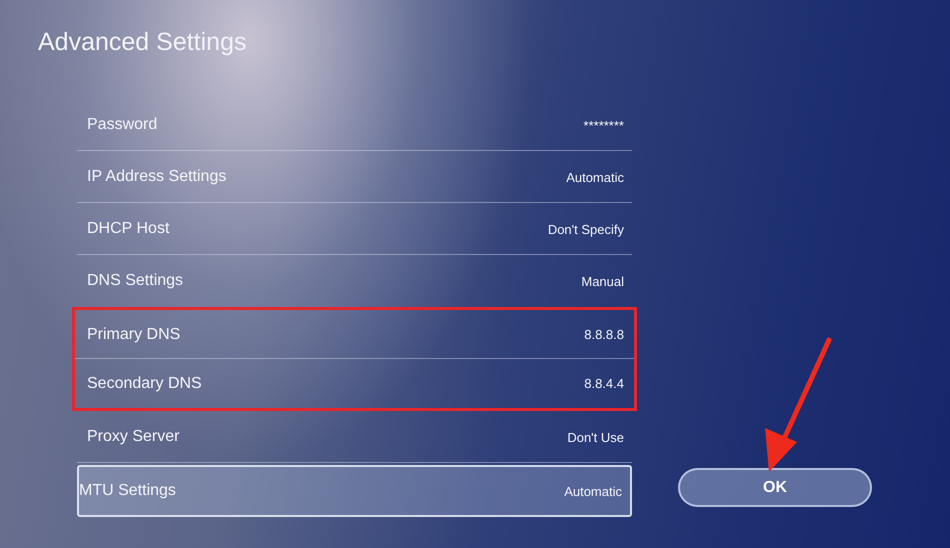 This screenshot has height=548, width=950. What do you see at coordinates (595, 437) in the screenshot?
I see `setting-value: Don't Use` at bounding box center [595, 437].